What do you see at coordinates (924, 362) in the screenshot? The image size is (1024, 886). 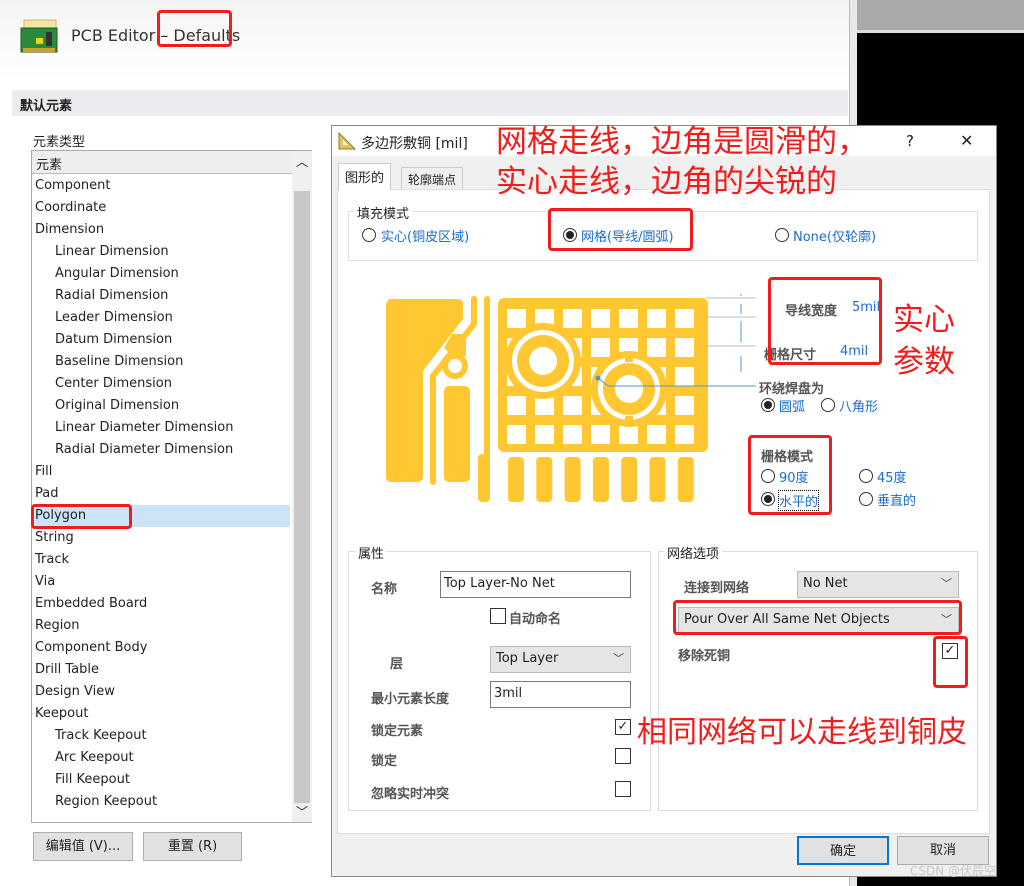 I see `annotation-text: 参数` at bounding box center [924, 362].